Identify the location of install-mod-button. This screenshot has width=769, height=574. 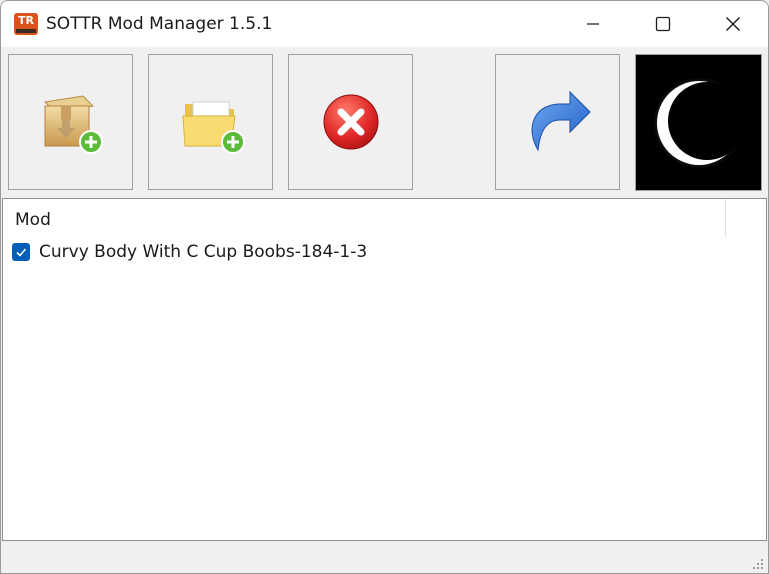
(70, 122).